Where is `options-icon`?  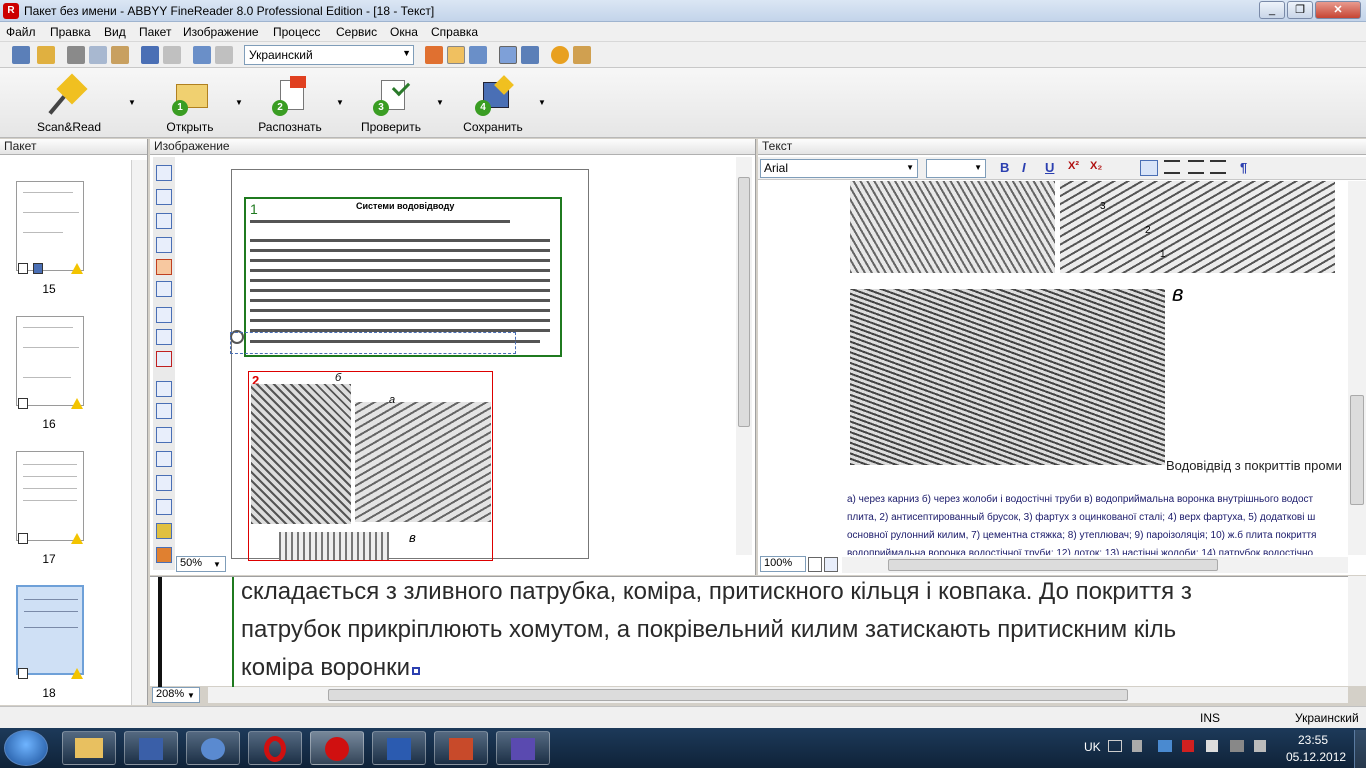 options-icon is located at coordinates (560, 55).